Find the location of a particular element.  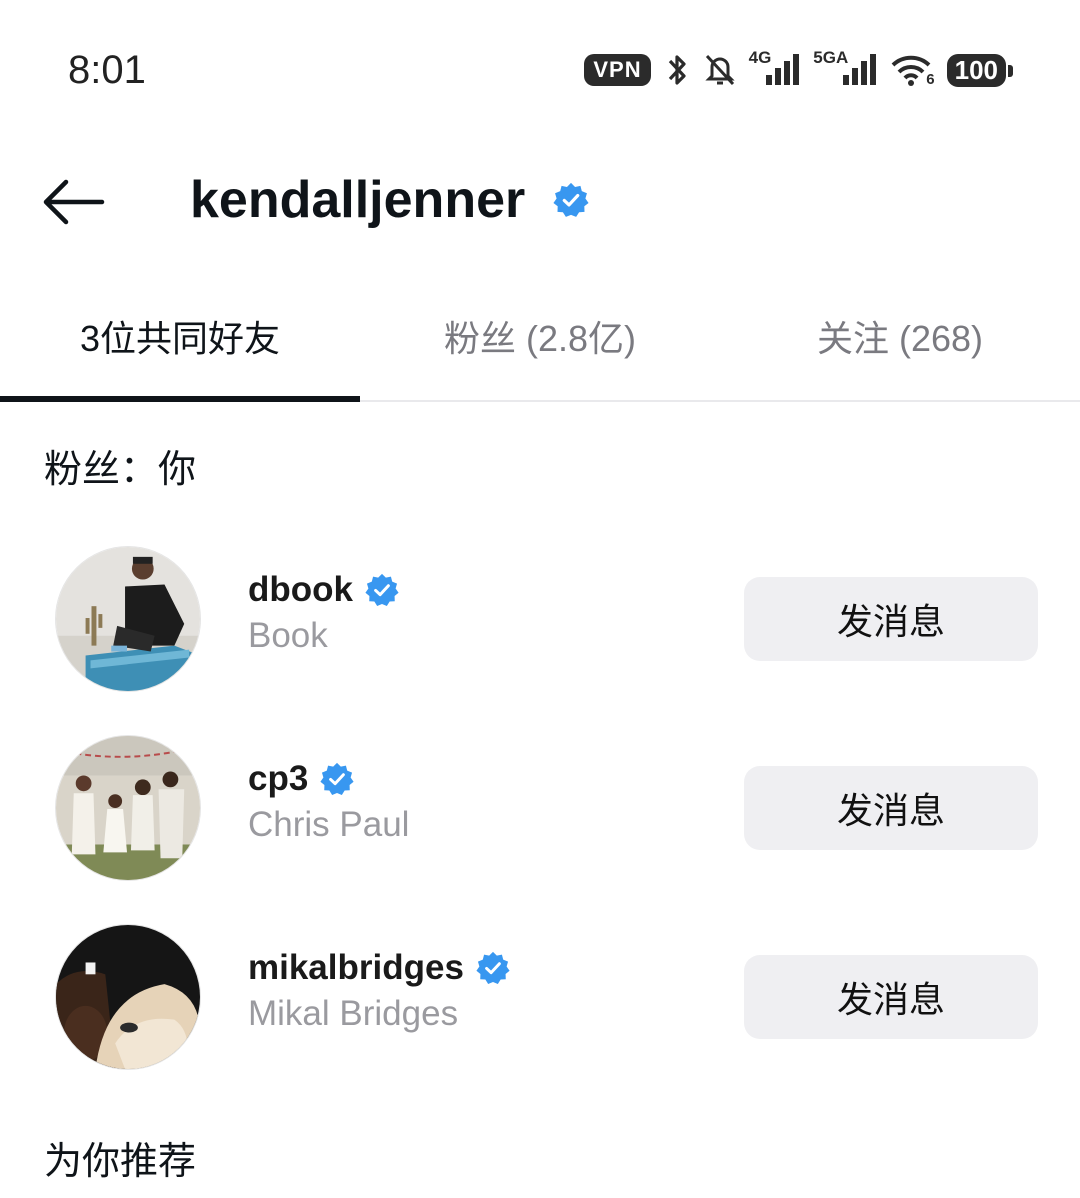

status-bar: 8:01 VPN 4G 5GA 6 100 is located at coordinates (540, 65).